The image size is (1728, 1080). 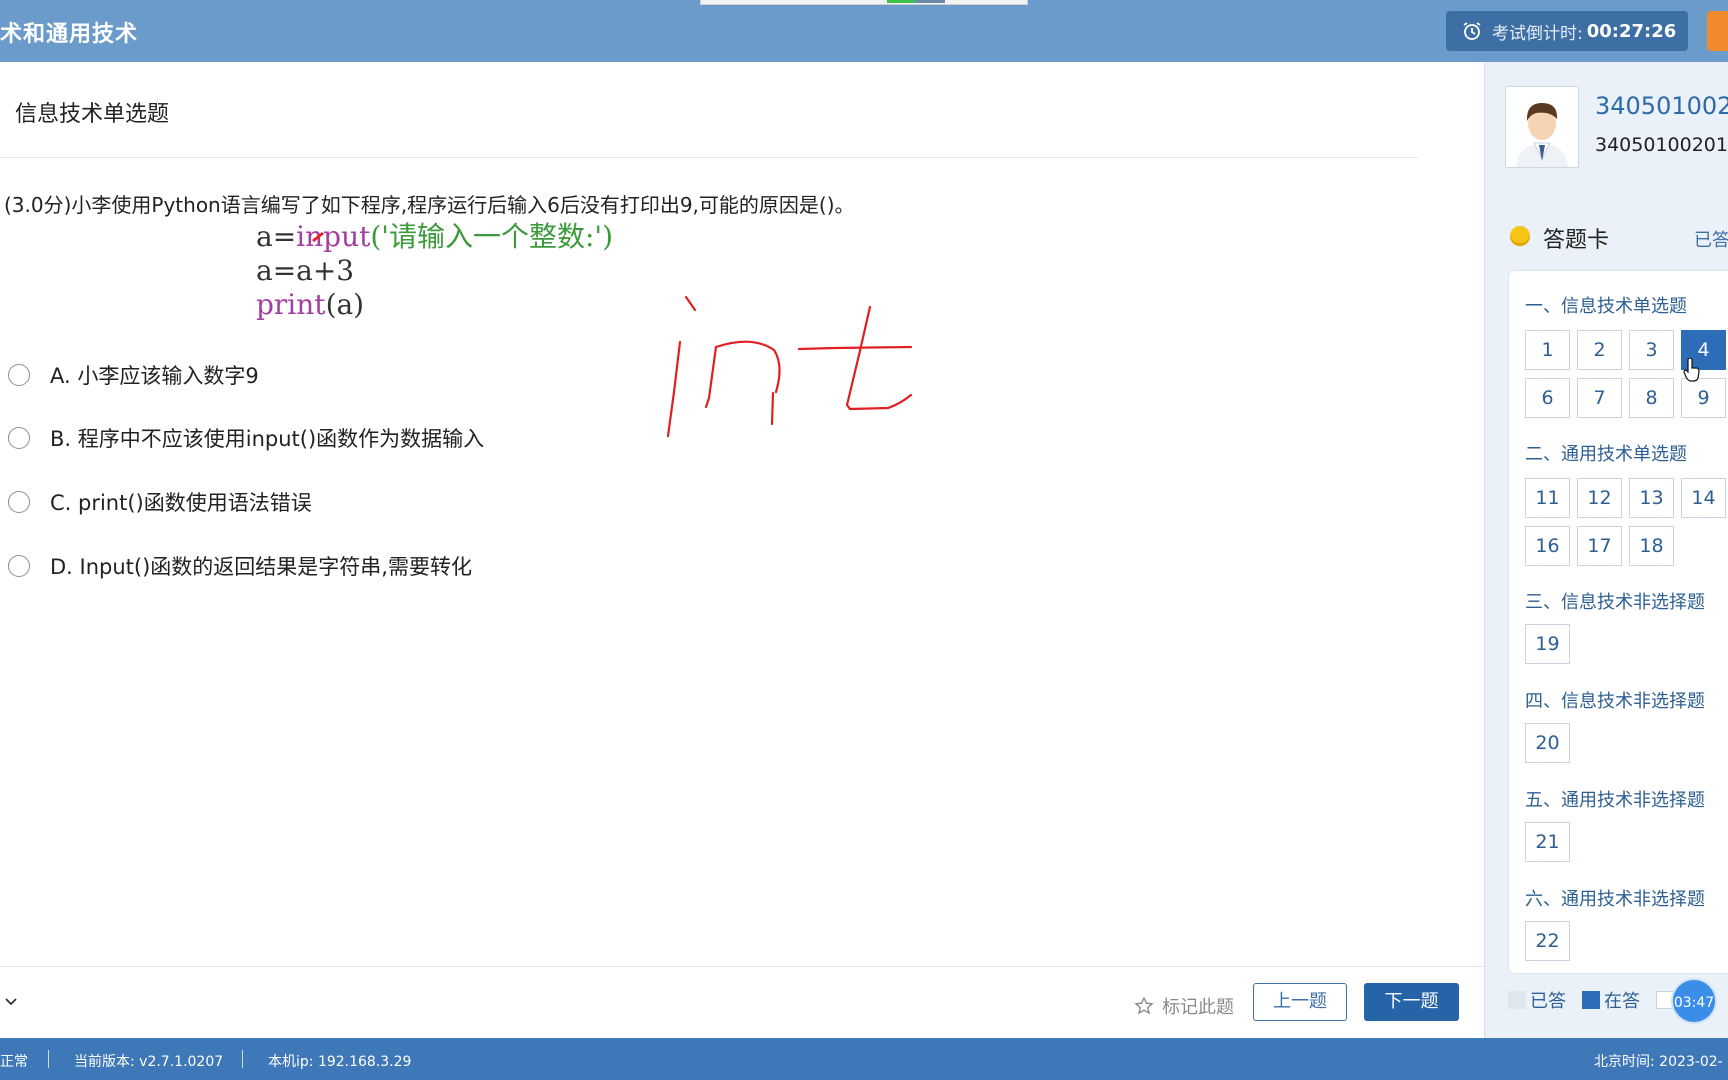 I want to click on question-button-6: 6, so click(x=1547, y=398).